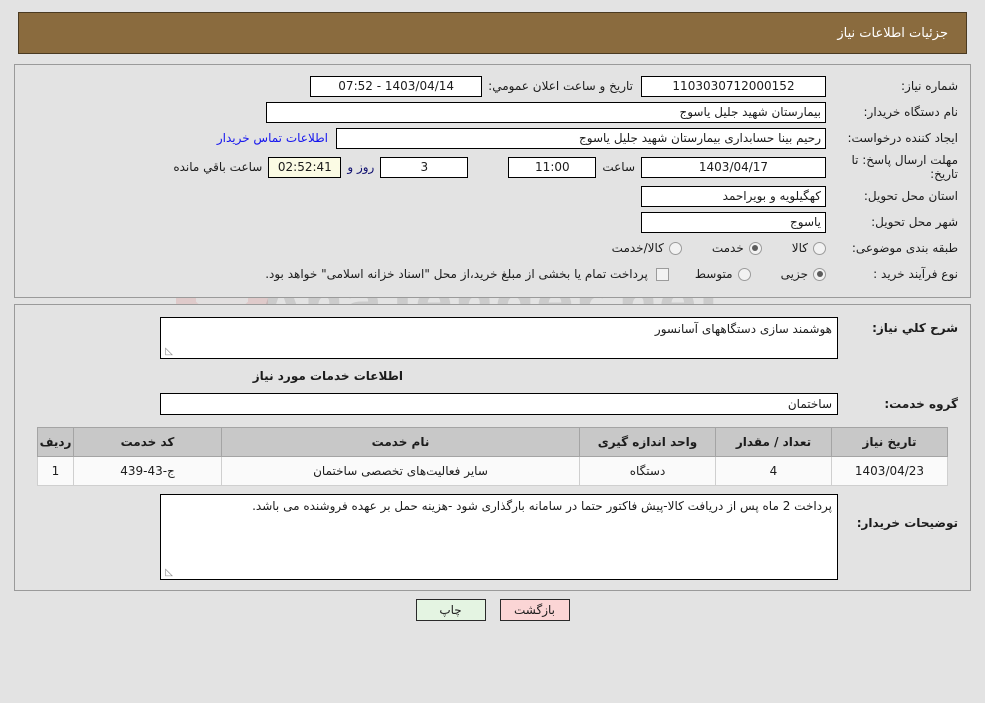 This screenshot has height=703, width=985. Describe the element at coordinates (819, 274) in the screenshot. I see `radio-minor-icon` at that location.